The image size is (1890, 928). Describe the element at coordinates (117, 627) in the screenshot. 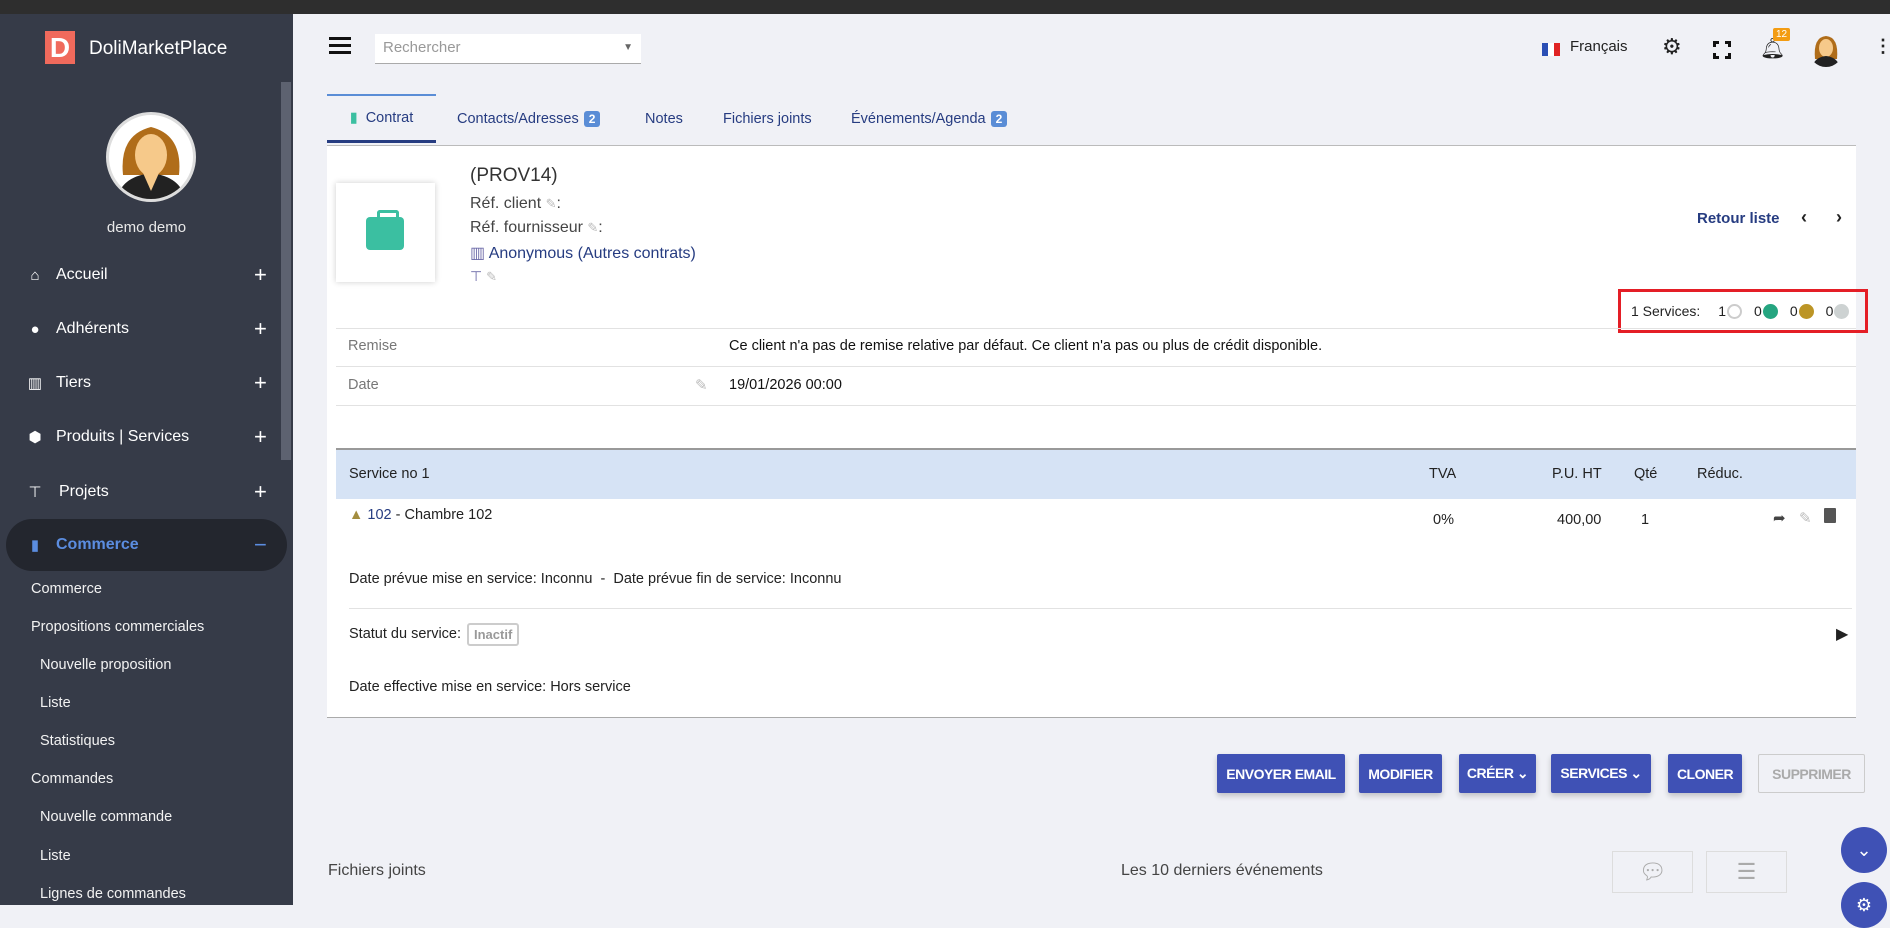

I see `submenu-propositions: Propositions commerciales` at that location.